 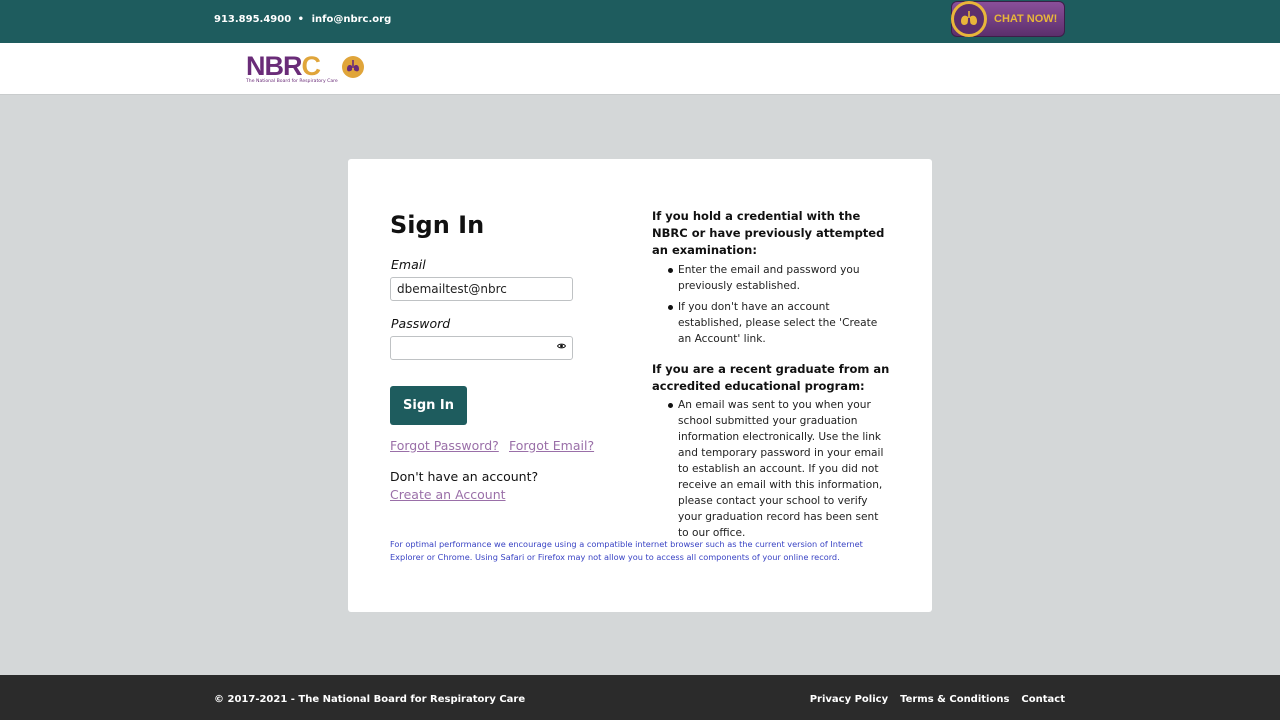 I want to click on no-account-text: Don't have an account?, so click(x=464, y=476).